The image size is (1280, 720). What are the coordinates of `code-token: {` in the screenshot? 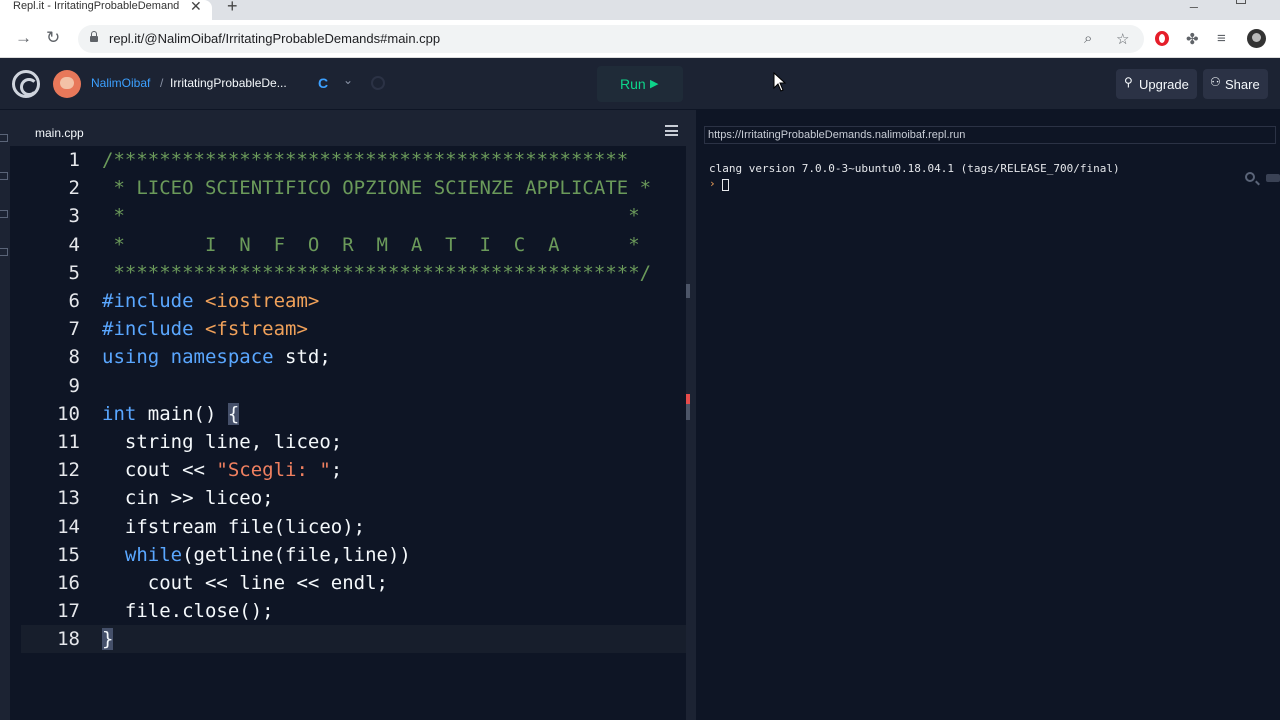 It's located at (233, 413).